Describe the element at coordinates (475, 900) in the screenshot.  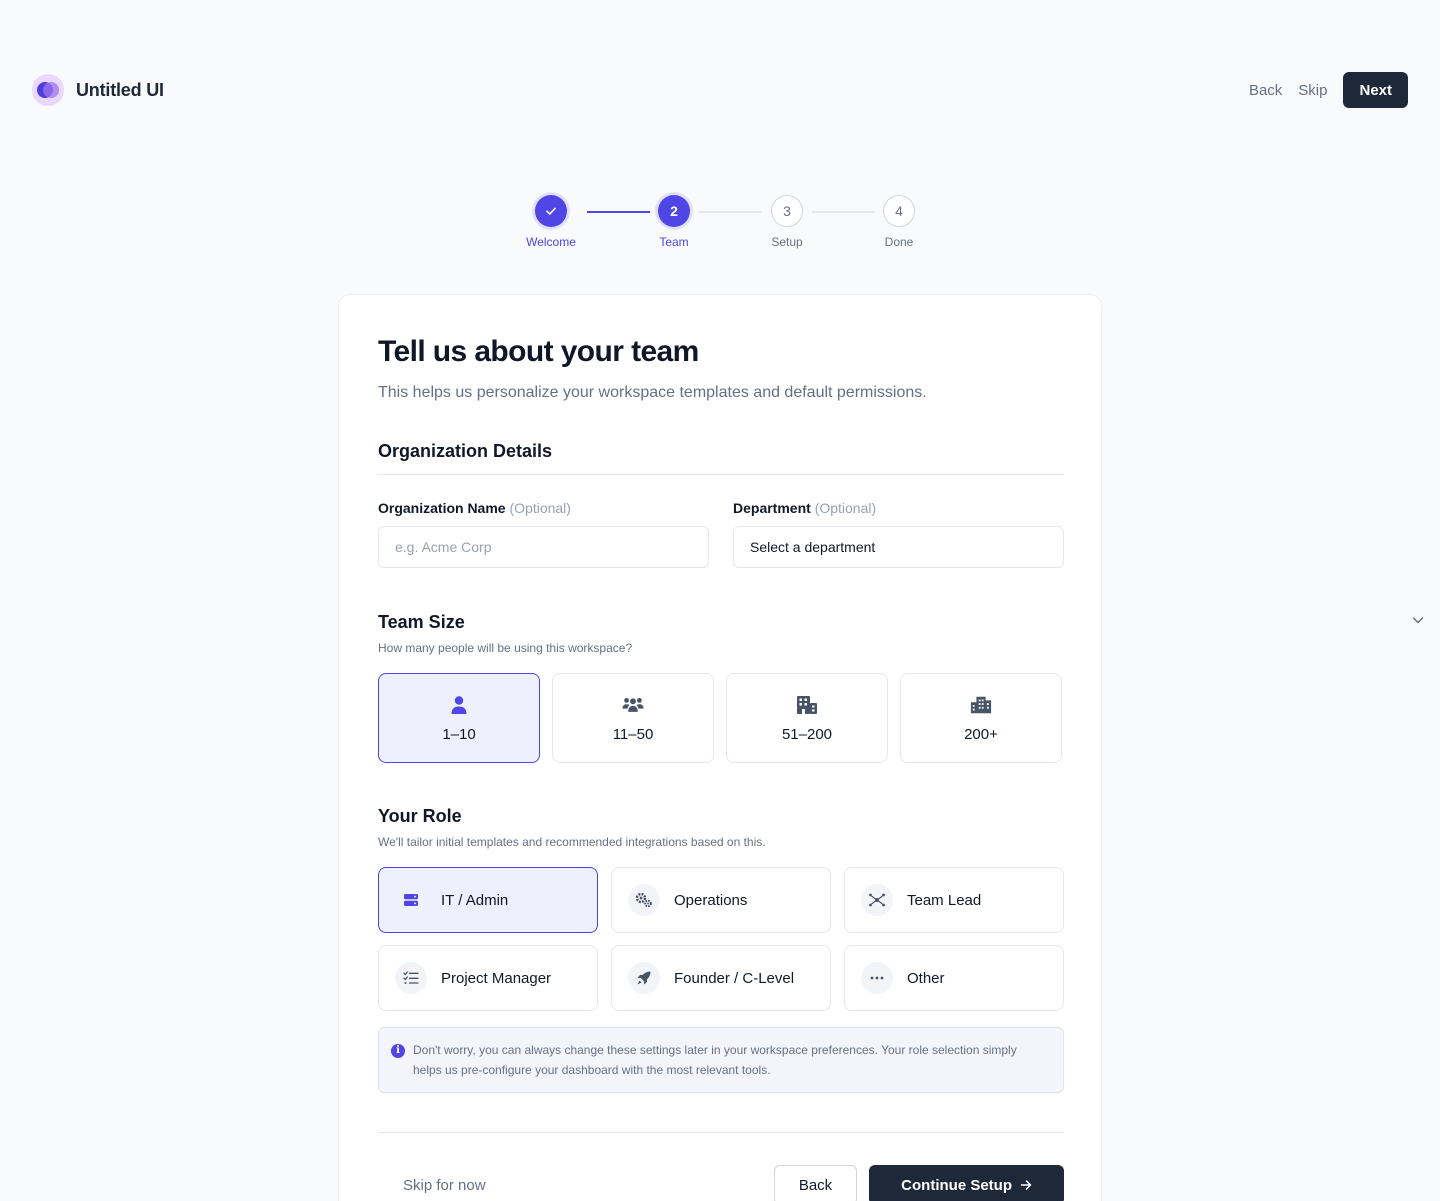
I see `role-label: IT / Admin` at that location.